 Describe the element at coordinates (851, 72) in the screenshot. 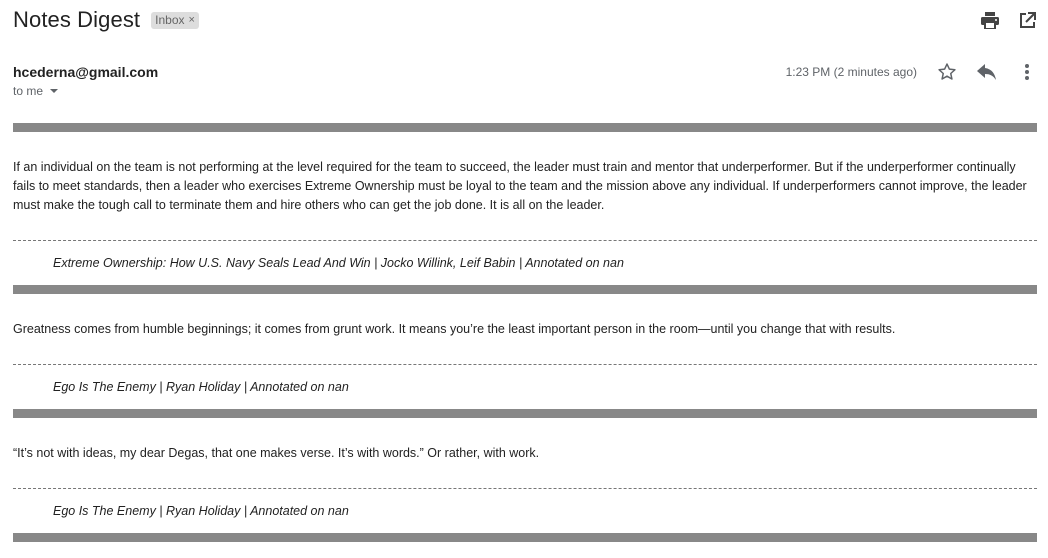

I see `message-timestamp: 1:23 PM (2 minutes ago)` at that location.